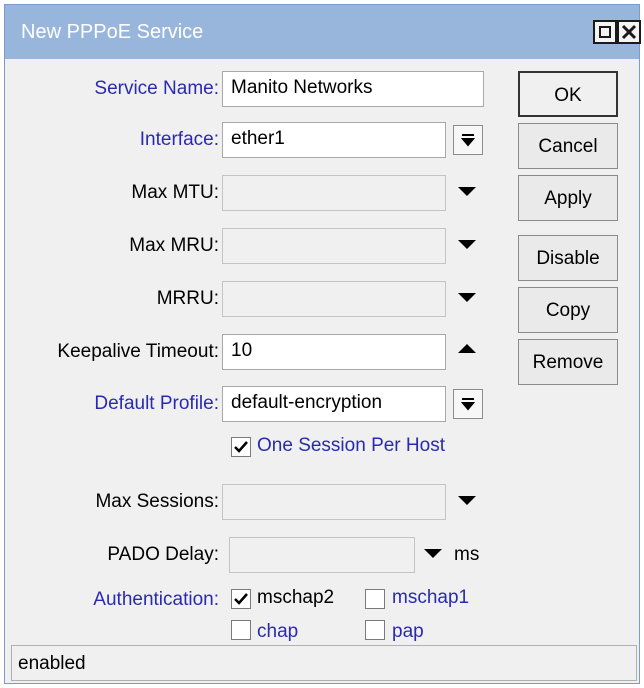 The width and height of the screenshot is (644, 688). Describe the element at coordinates (138, 351) in the screenshot. I see `keepalive-timeout-label: Keepalive Timeout:` at that location.